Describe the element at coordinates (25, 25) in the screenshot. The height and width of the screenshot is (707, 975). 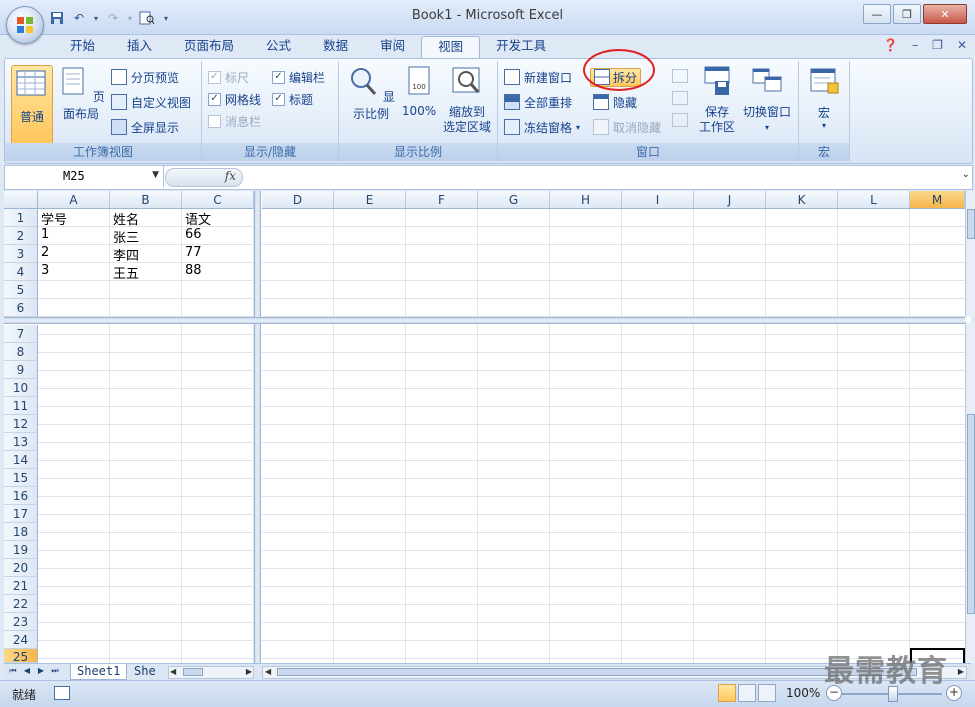
I see `office-button` at that location.